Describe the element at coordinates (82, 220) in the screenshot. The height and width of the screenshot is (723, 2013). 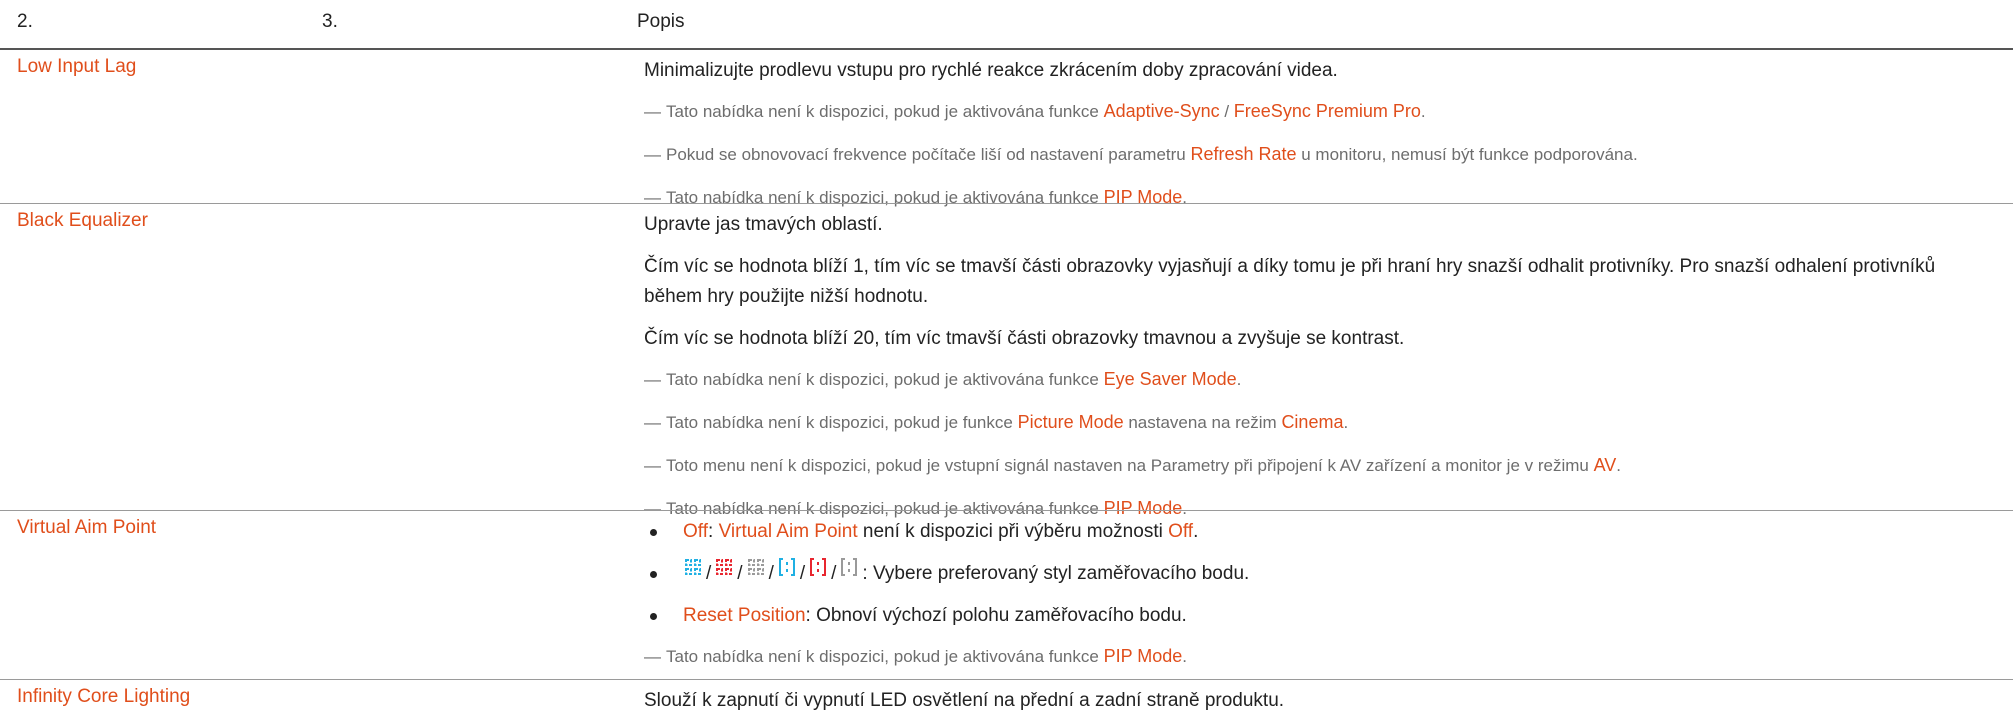
I see `row-name-black-equalizer: Black Equalizer` at that location.